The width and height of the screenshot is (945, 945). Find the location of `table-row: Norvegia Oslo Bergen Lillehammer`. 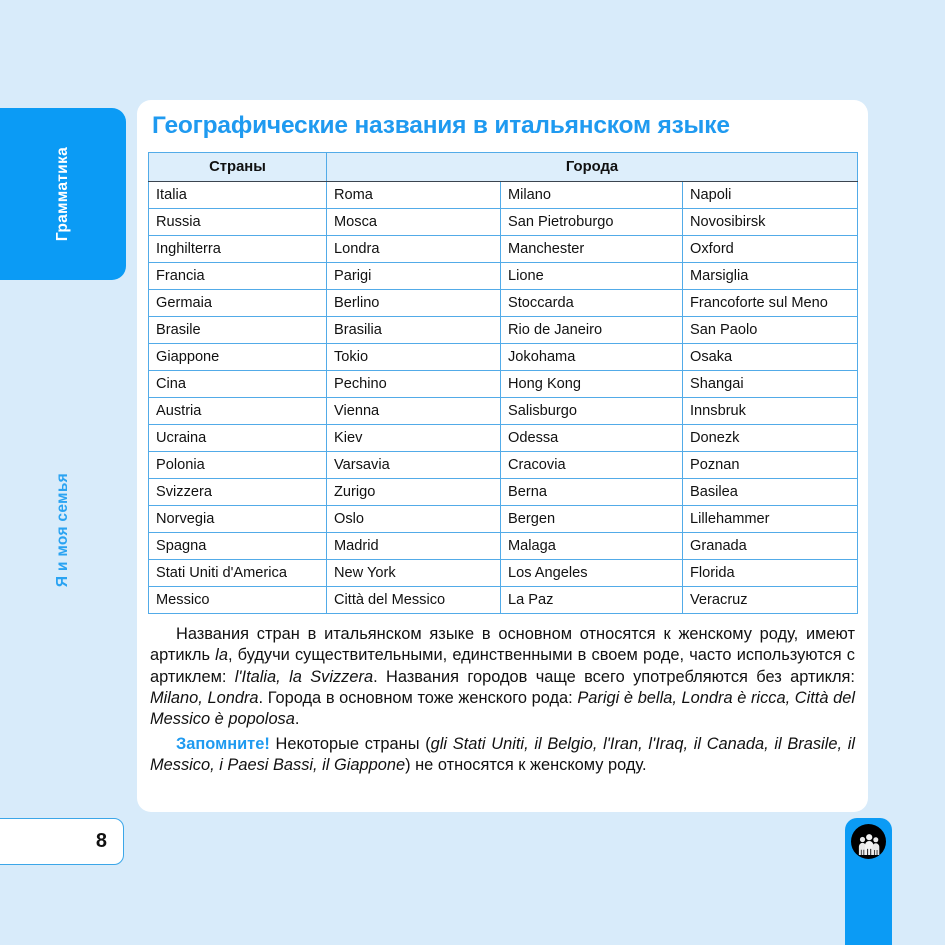

table-row: Norvegia Oslo Bergen Lillehammer is located at coordinates (503, 518).